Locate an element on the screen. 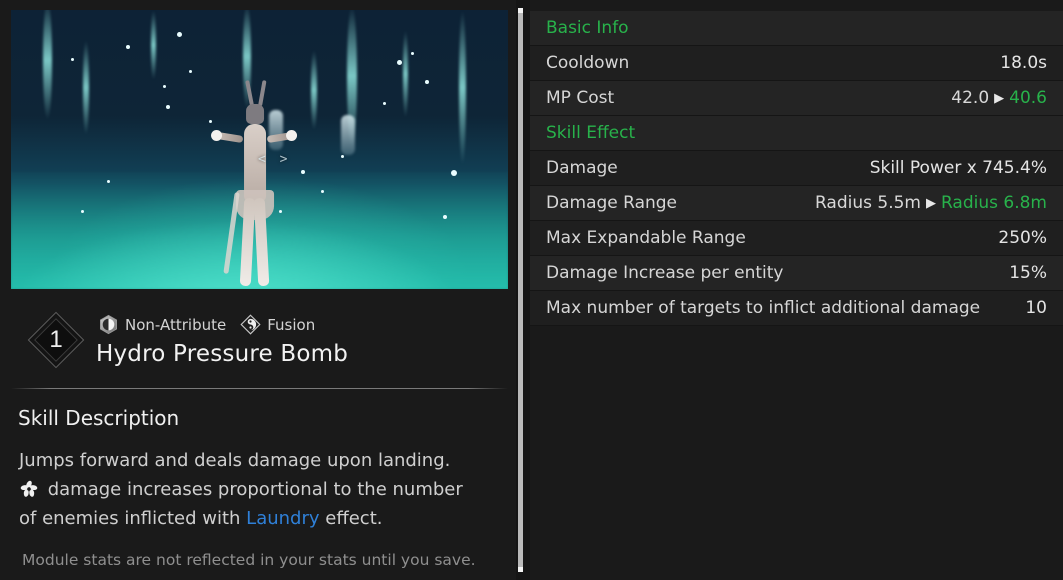  stats-section-title: Skill Effect is located at coordinates (591, 133).